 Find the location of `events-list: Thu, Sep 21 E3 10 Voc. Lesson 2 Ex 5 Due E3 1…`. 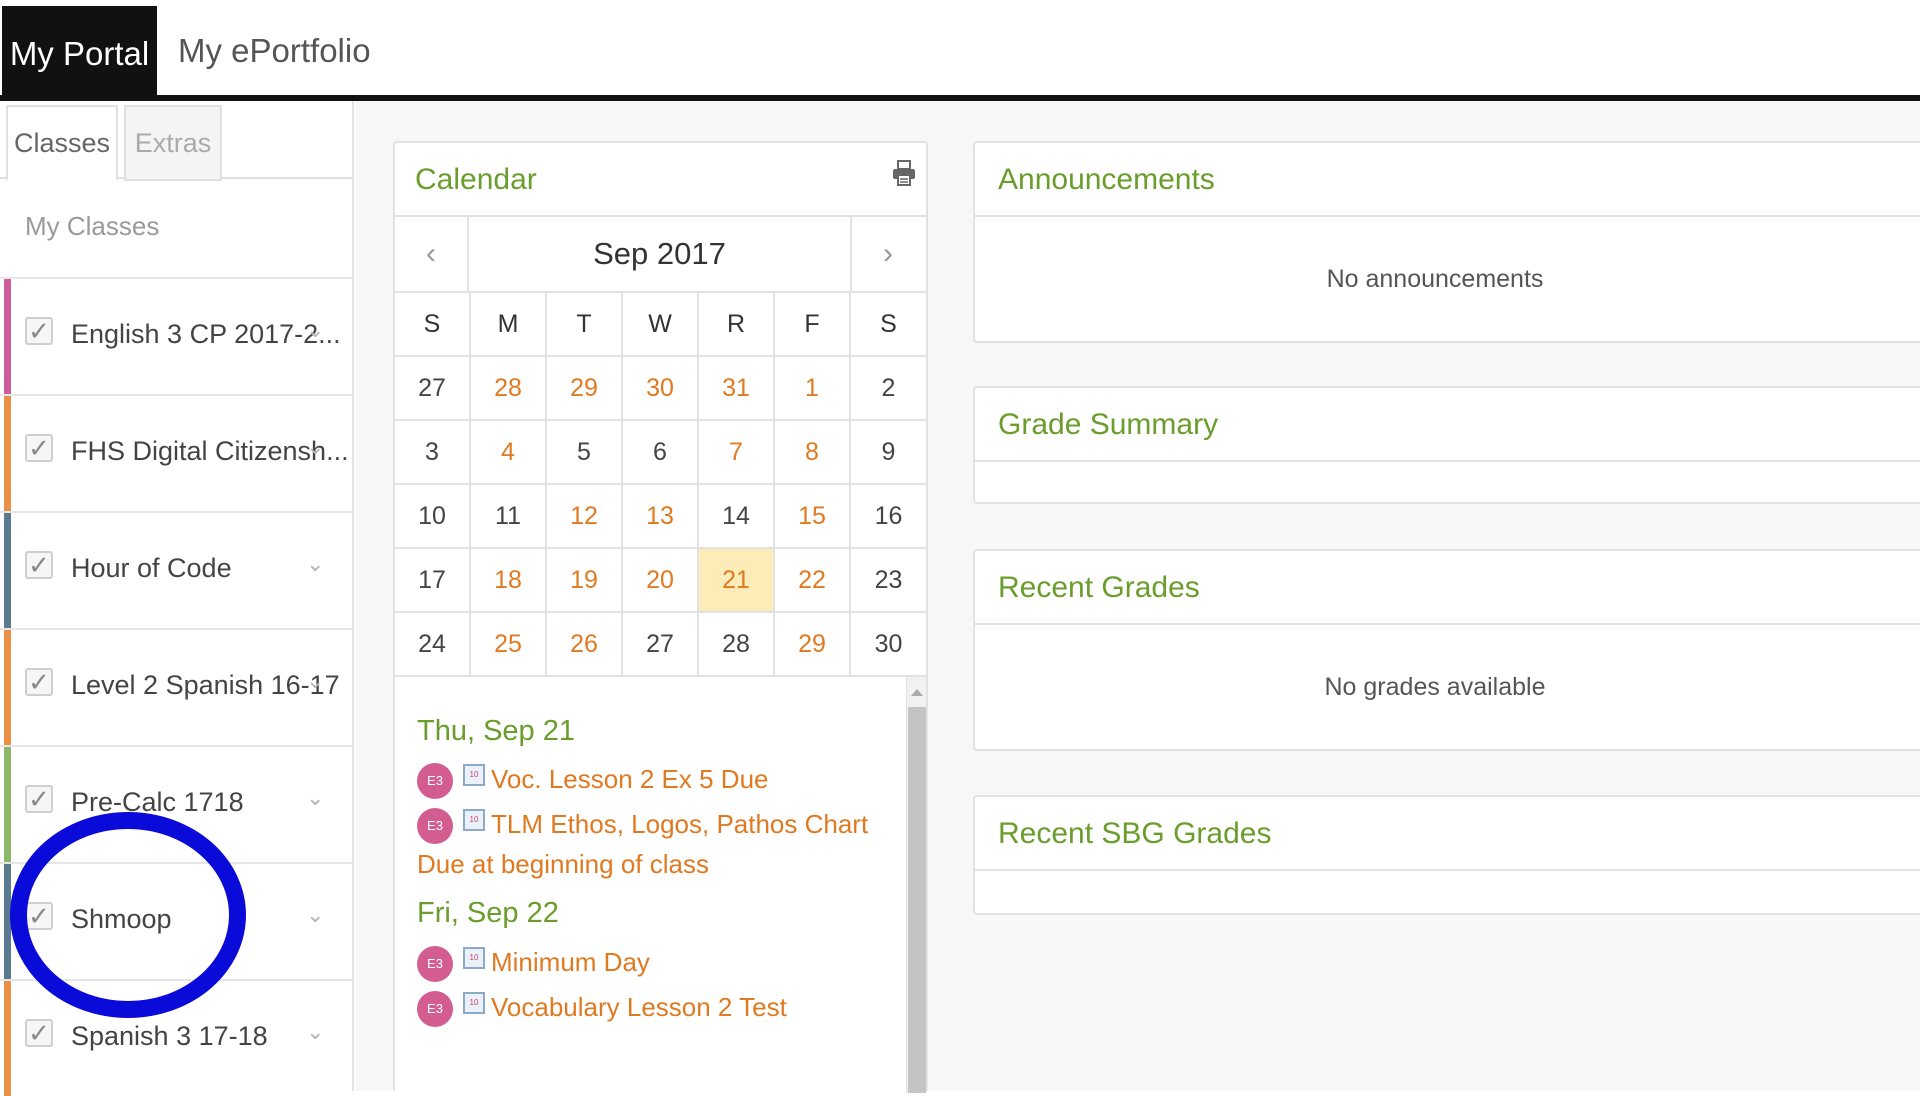

events-list: Thu, Sep 21 E3 10 Voc. Lesson 2 Ex 5 Due E3 1… is located at coordinates (650, 885).